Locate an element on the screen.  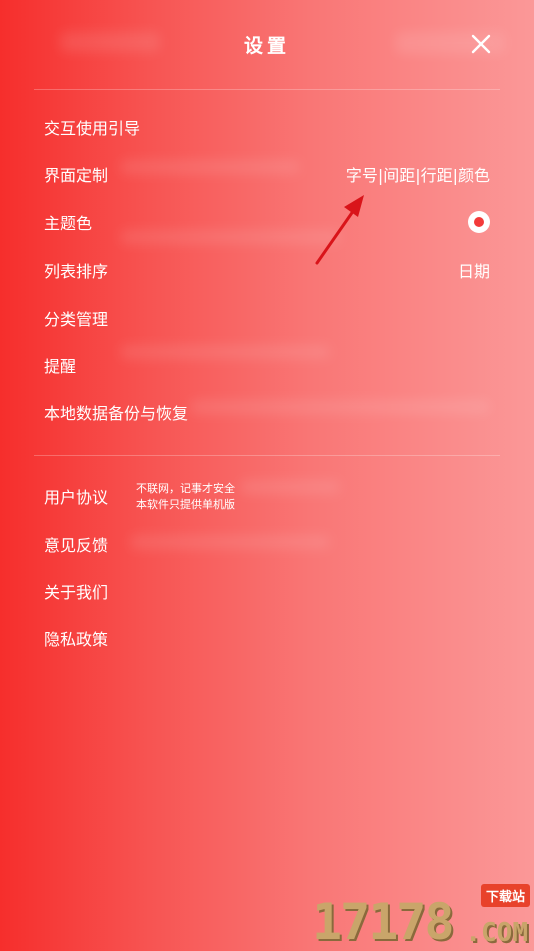
watermark-domain: .COM is located at coordinates (496, 933).